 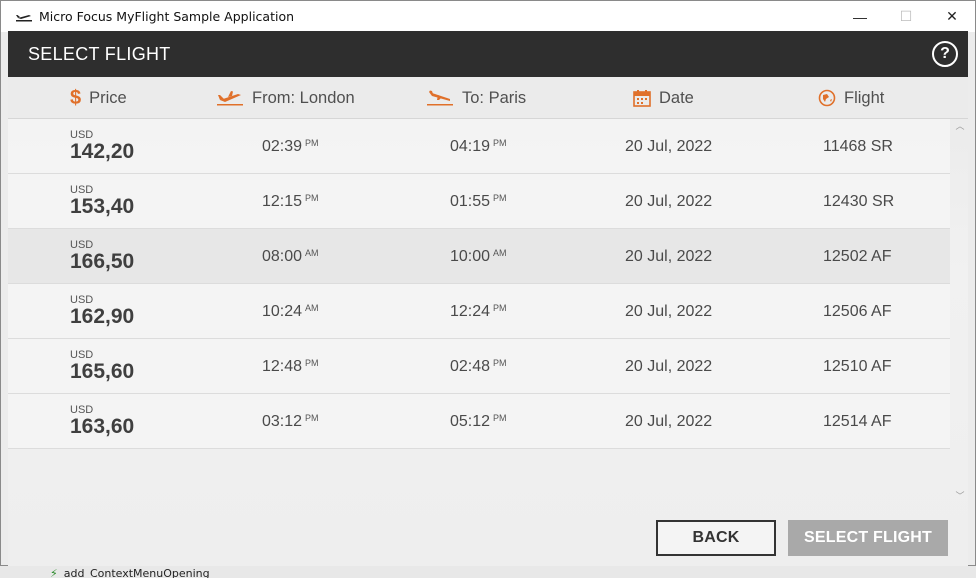 I want to click on arrival-time: 01:55 PM, so click(x=478, y=201).